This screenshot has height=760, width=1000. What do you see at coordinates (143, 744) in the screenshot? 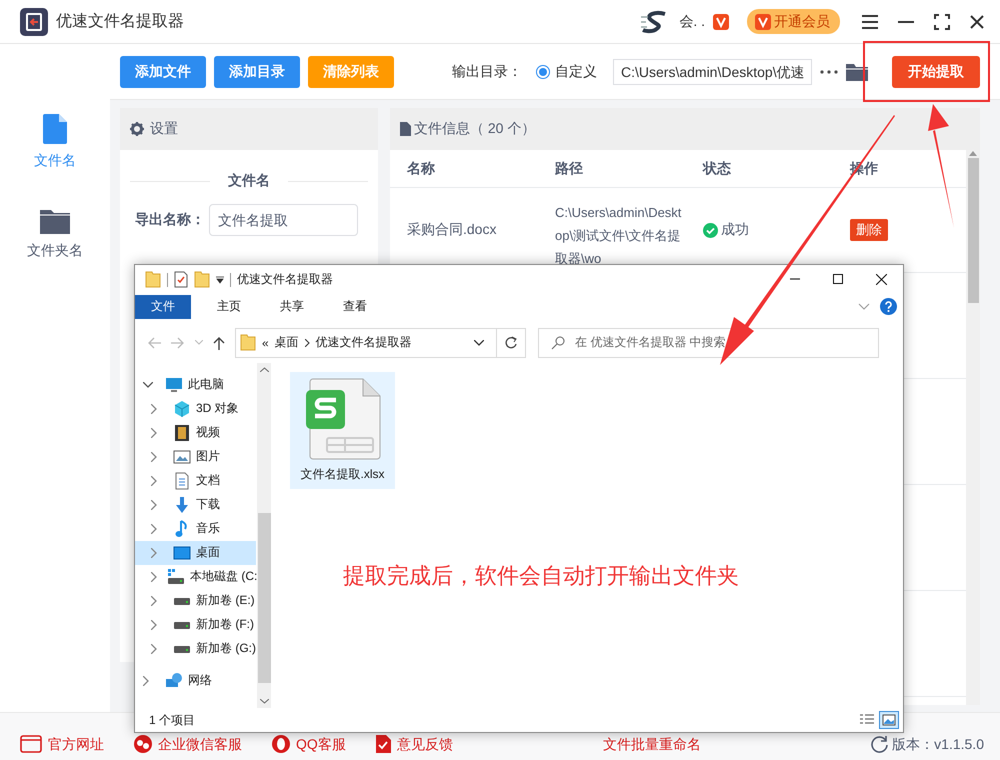
I see `chat-icon` at bounding box center [143, 744].